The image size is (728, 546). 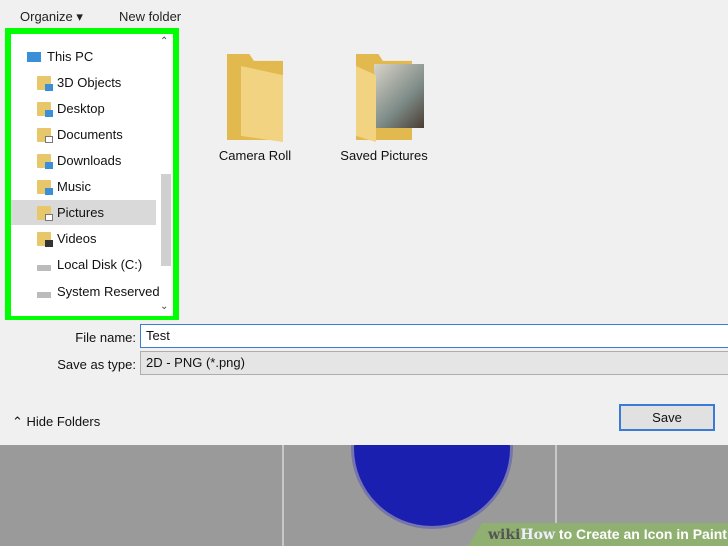 I want to click on scroll-up-icon: ⌃, so click(x=164, y=41).